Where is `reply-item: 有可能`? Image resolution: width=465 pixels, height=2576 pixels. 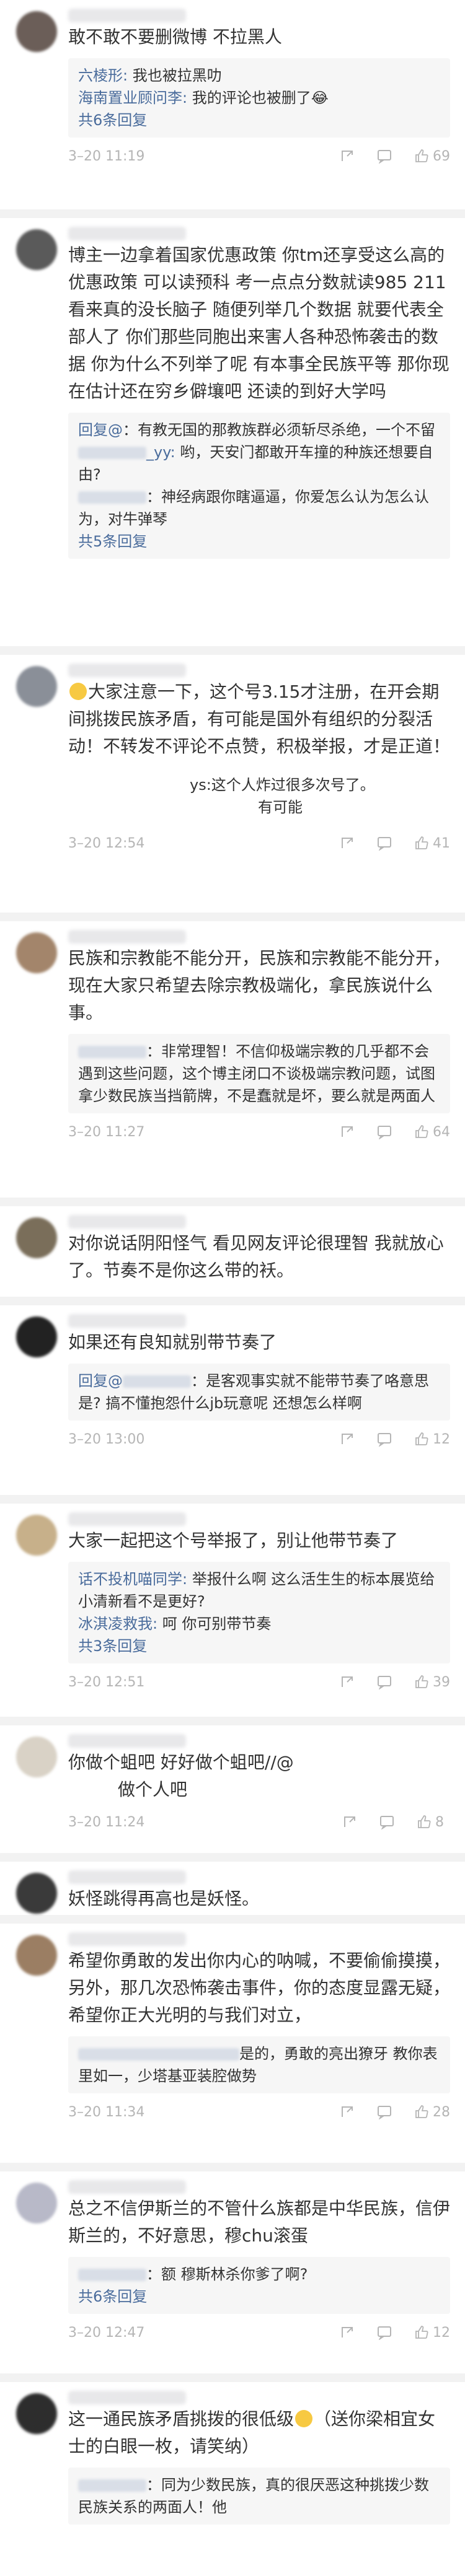
reply-item: 有可能 is located at coordinates (259, 807).